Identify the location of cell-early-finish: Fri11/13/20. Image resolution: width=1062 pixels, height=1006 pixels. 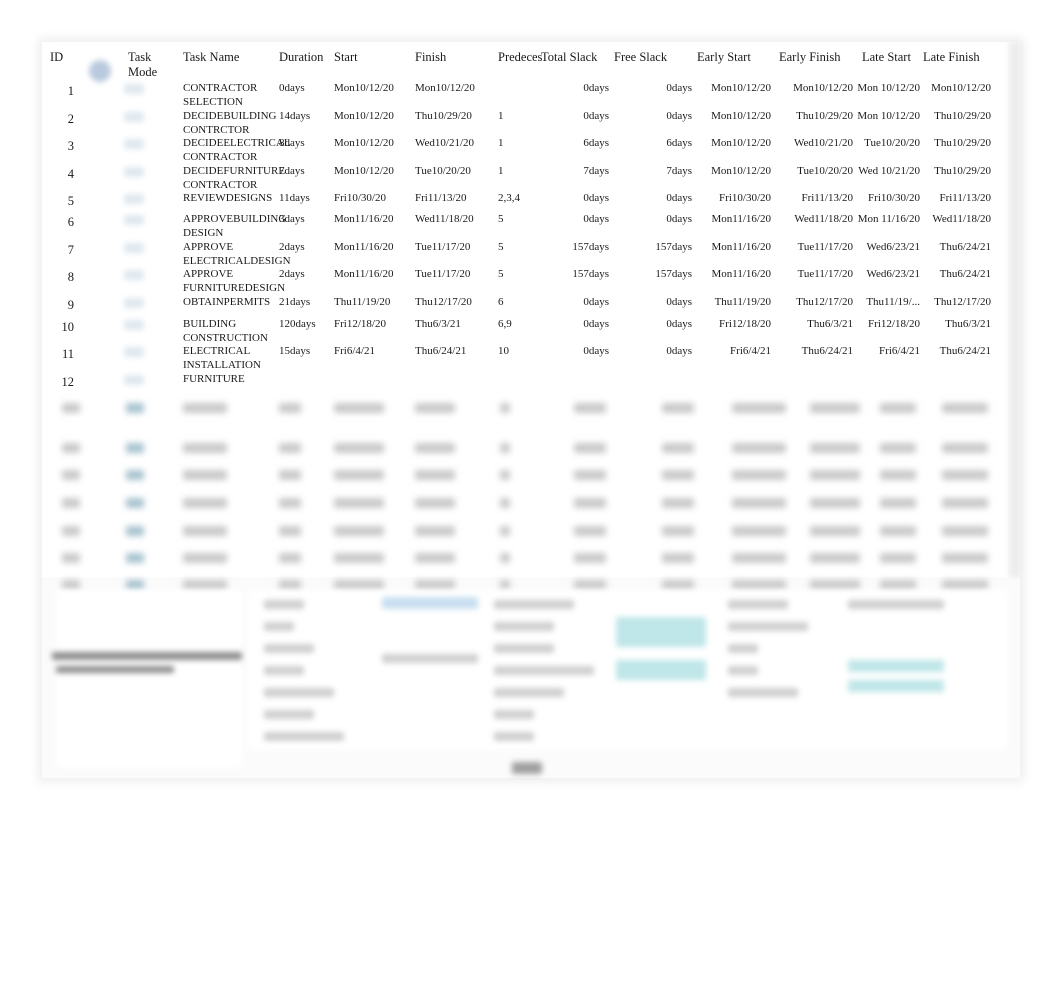
(816, 199).